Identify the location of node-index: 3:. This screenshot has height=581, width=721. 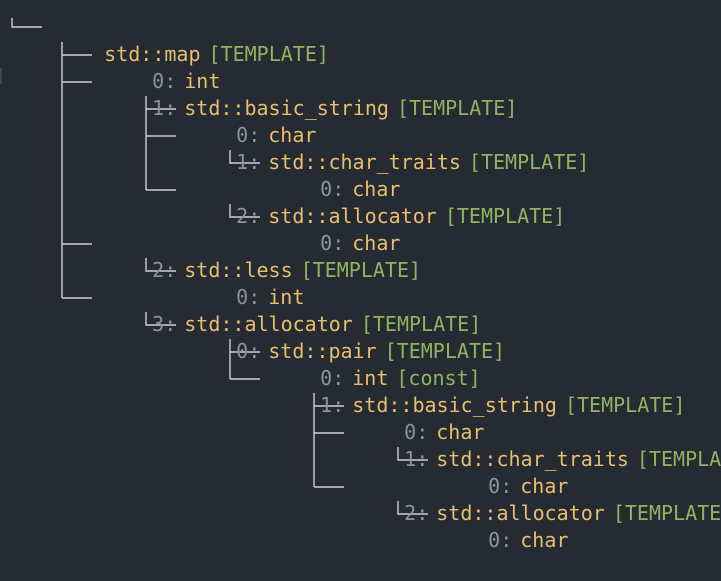
(164, 324).